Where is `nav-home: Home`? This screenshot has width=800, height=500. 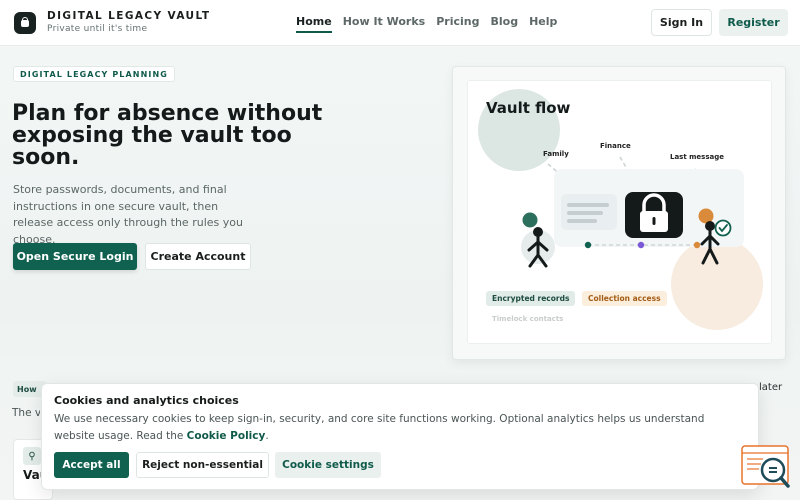 nav-home: Home is located at coordinates (314, 24).